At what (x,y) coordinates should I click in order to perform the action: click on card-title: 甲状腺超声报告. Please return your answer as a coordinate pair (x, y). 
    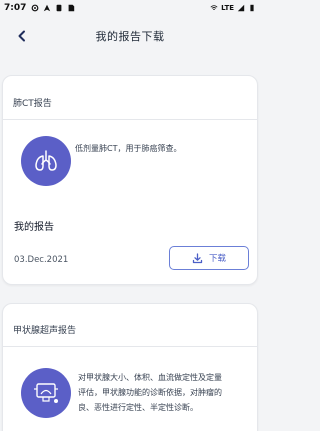
    Looking at the image, I should click on (45, 331).